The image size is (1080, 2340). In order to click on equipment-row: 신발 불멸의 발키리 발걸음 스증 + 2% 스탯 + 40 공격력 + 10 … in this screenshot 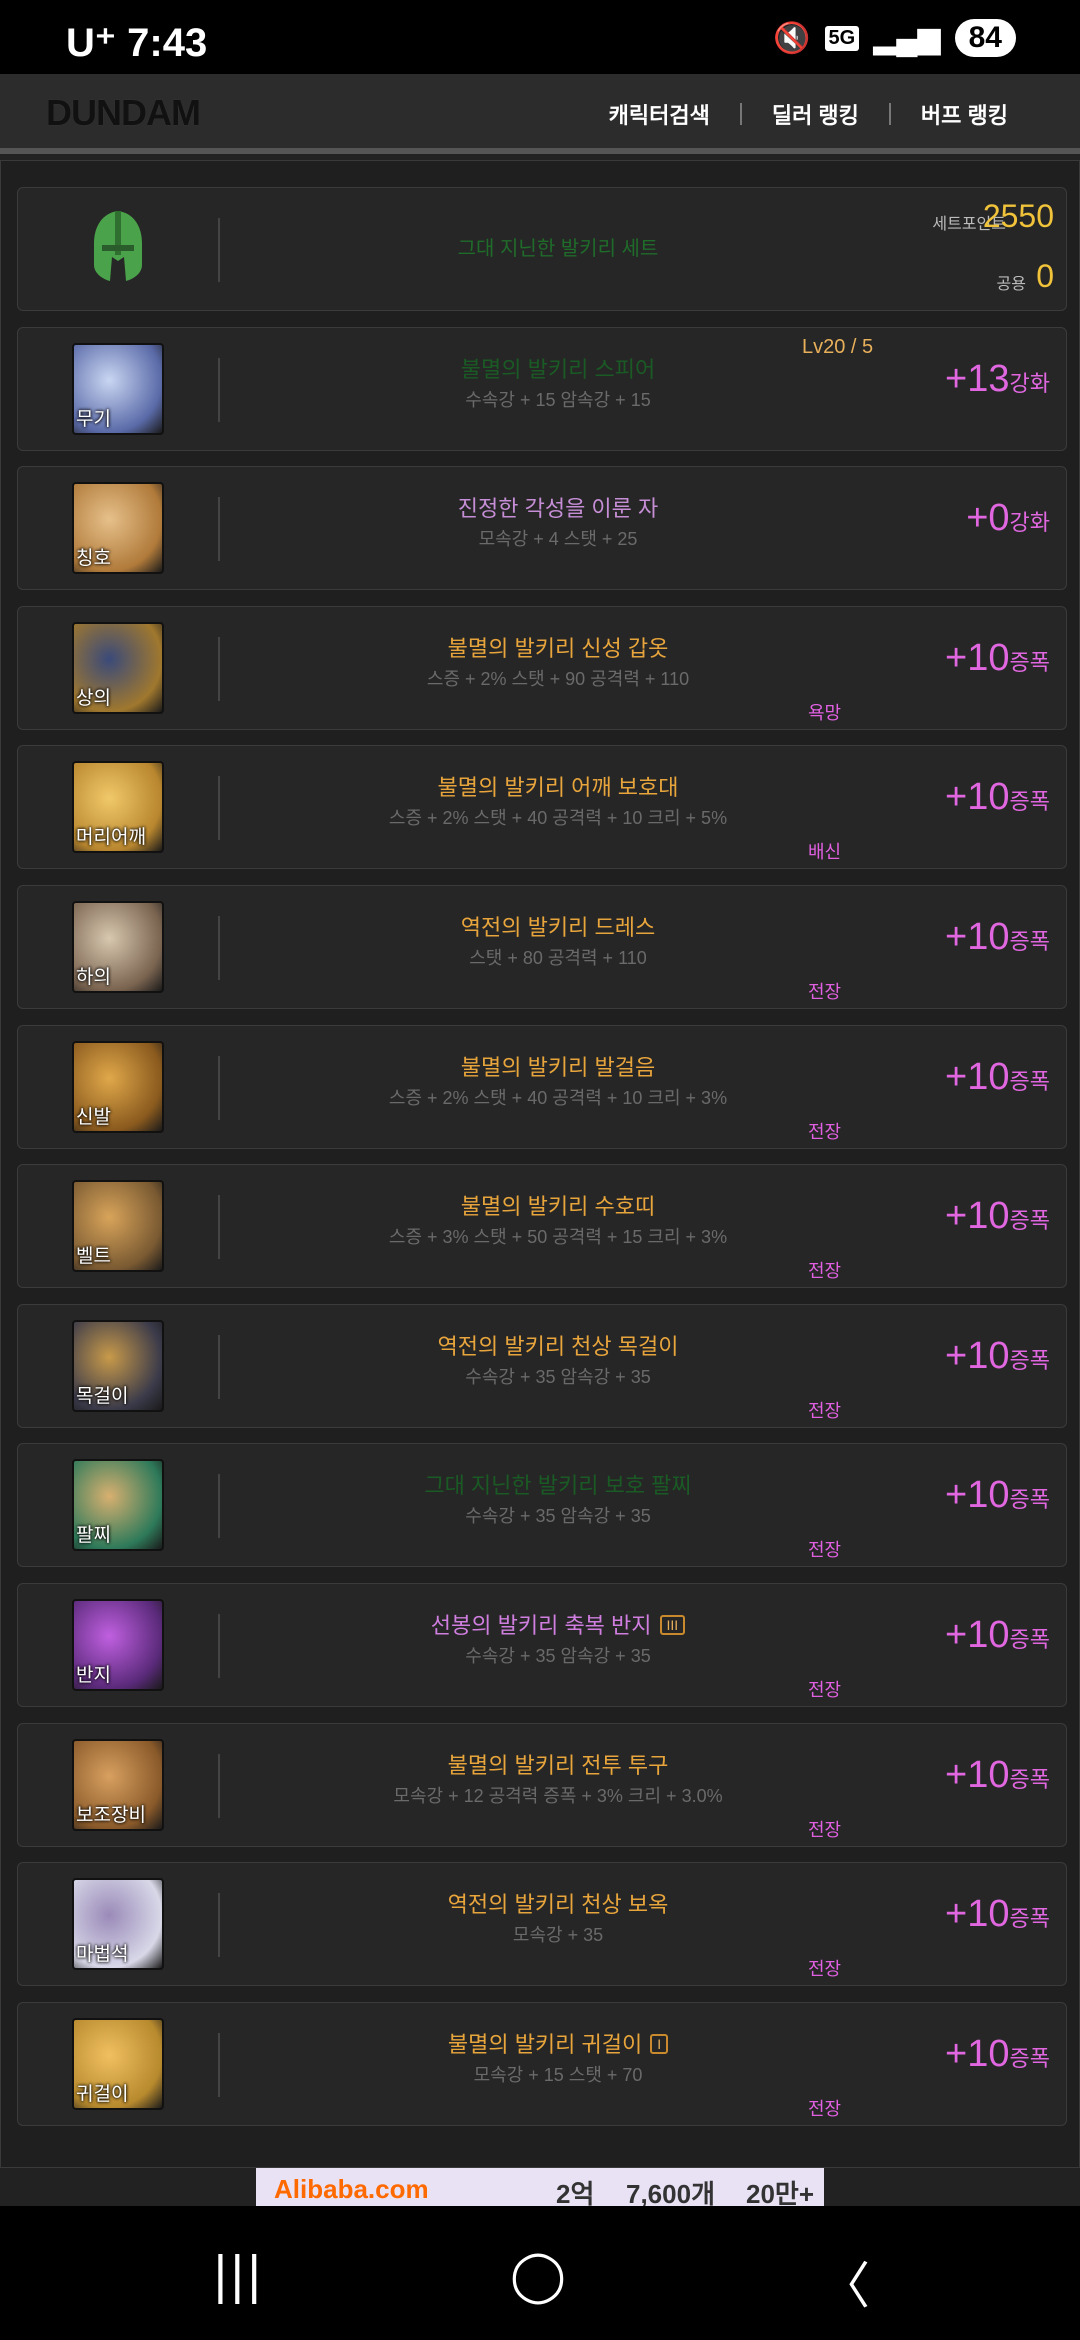, I will do `click(542, 1087)`.